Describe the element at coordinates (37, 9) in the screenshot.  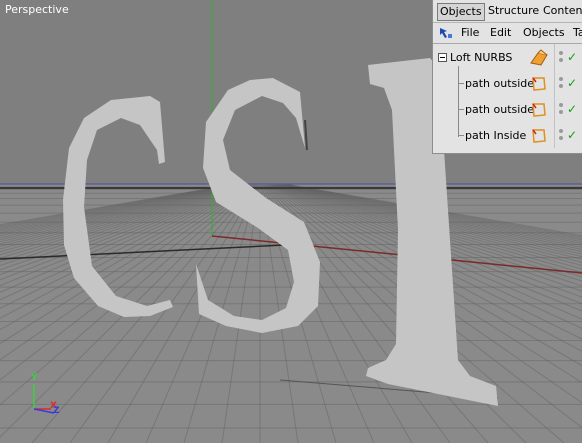
I see `viewport-title: Perspective` at that location.